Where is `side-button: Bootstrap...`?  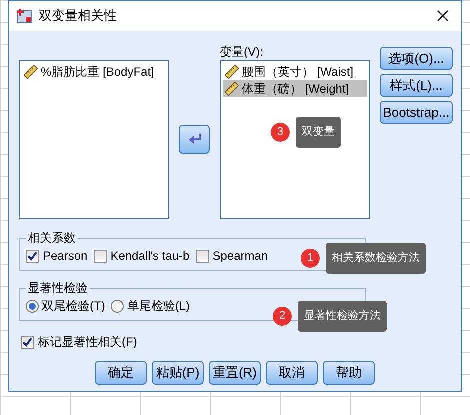 side-button: Bootstrap... is located at coordinates (416, 112).